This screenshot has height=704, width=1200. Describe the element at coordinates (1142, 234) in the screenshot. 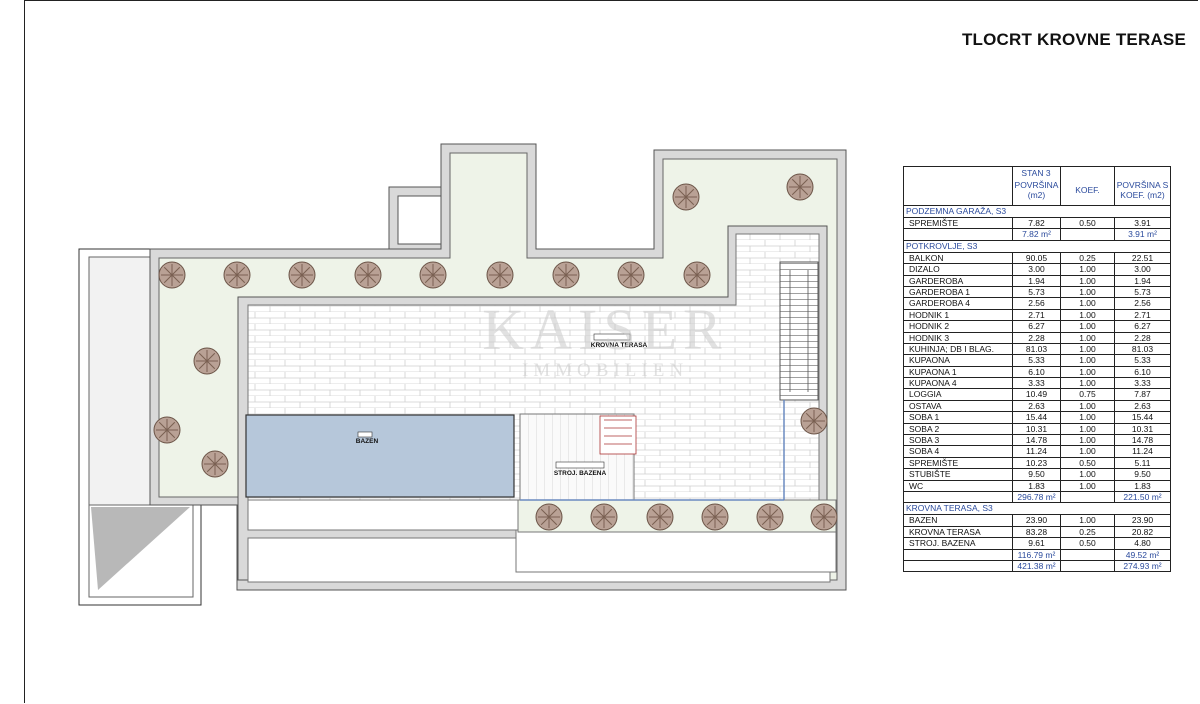

I see `total-weighted: 3.91 m²` at that location.